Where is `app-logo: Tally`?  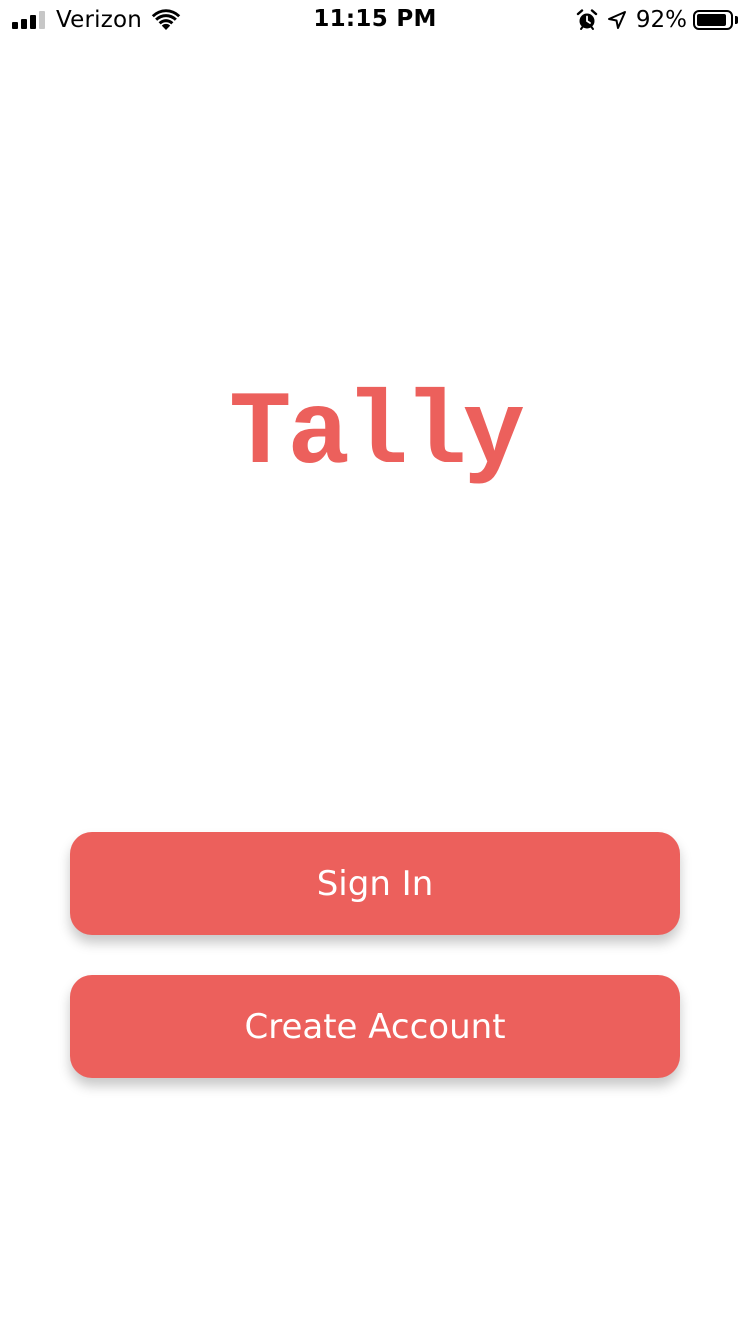
app-logo: Tally is located at coordinates (376, 435).